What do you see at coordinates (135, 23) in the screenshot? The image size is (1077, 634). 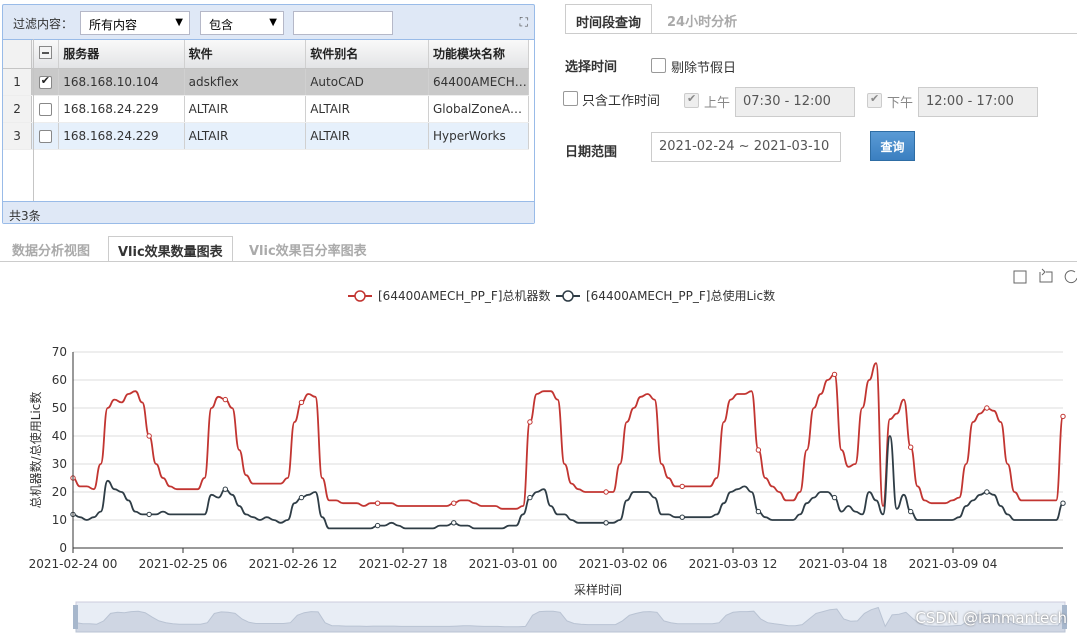 I see `filter-field-select: 所有内容 ▼` at bounding box center [135, 23].